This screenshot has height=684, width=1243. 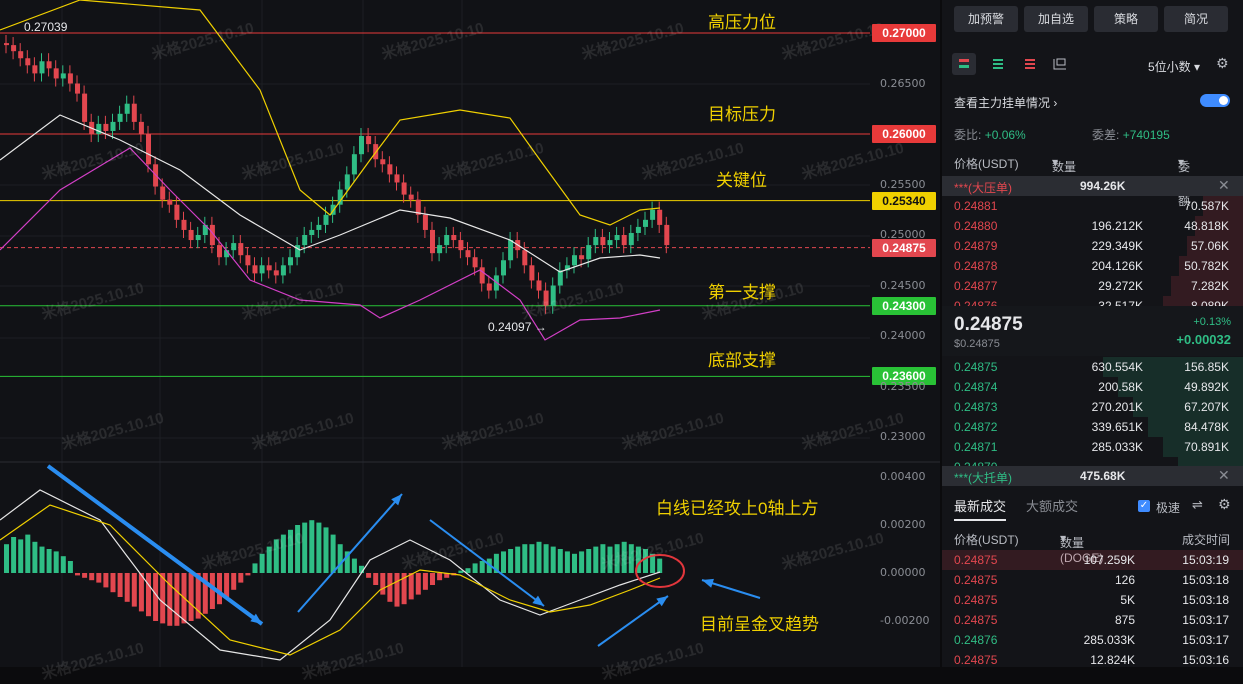 I want to click on wei-cha-value: +740195, so click(x=1146, y=135).